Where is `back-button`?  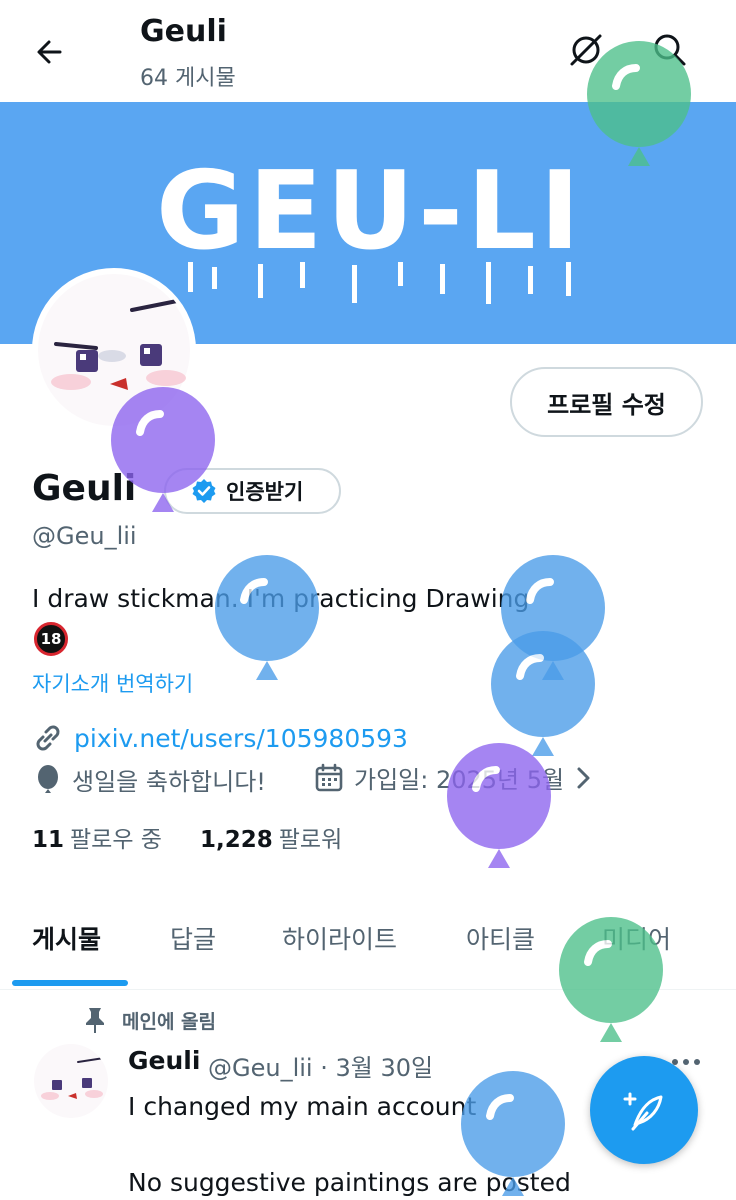
back-button is located at coordinates (50, 52).